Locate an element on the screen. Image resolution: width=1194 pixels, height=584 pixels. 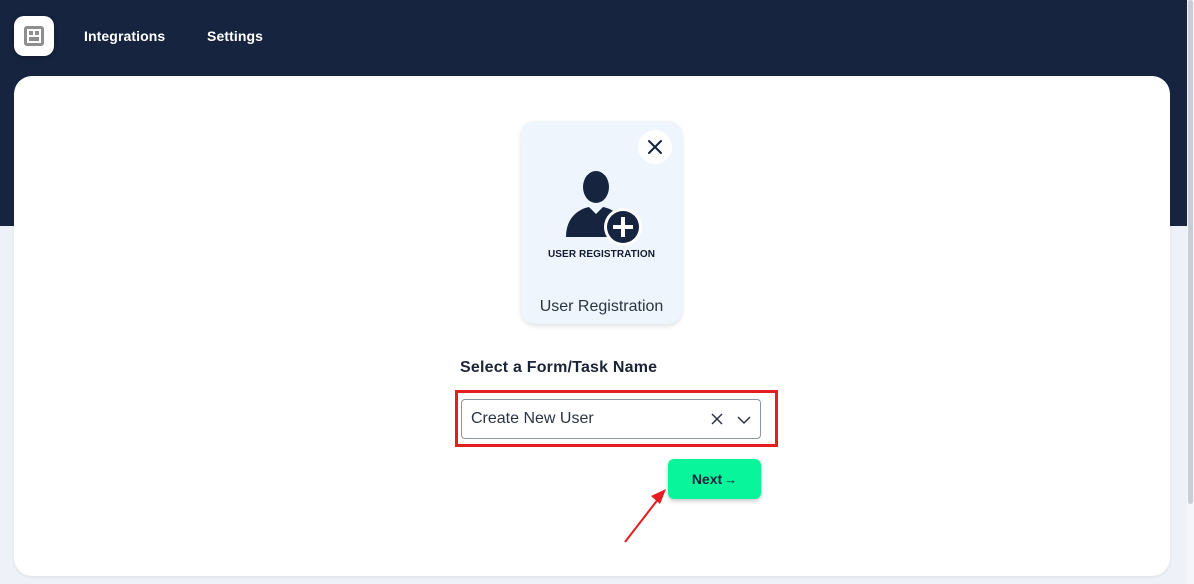
nav-link-integrations: Integrations is located at coordinates (124, 36).